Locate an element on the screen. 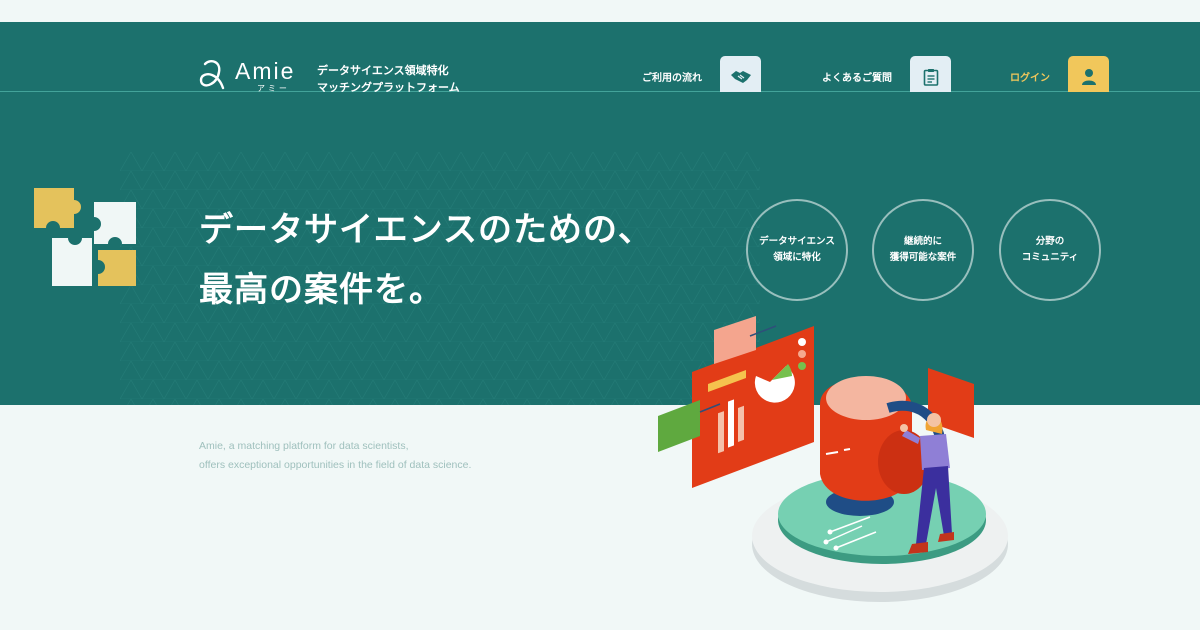  logo: Amie アミー is located at coordinates (246, 76).